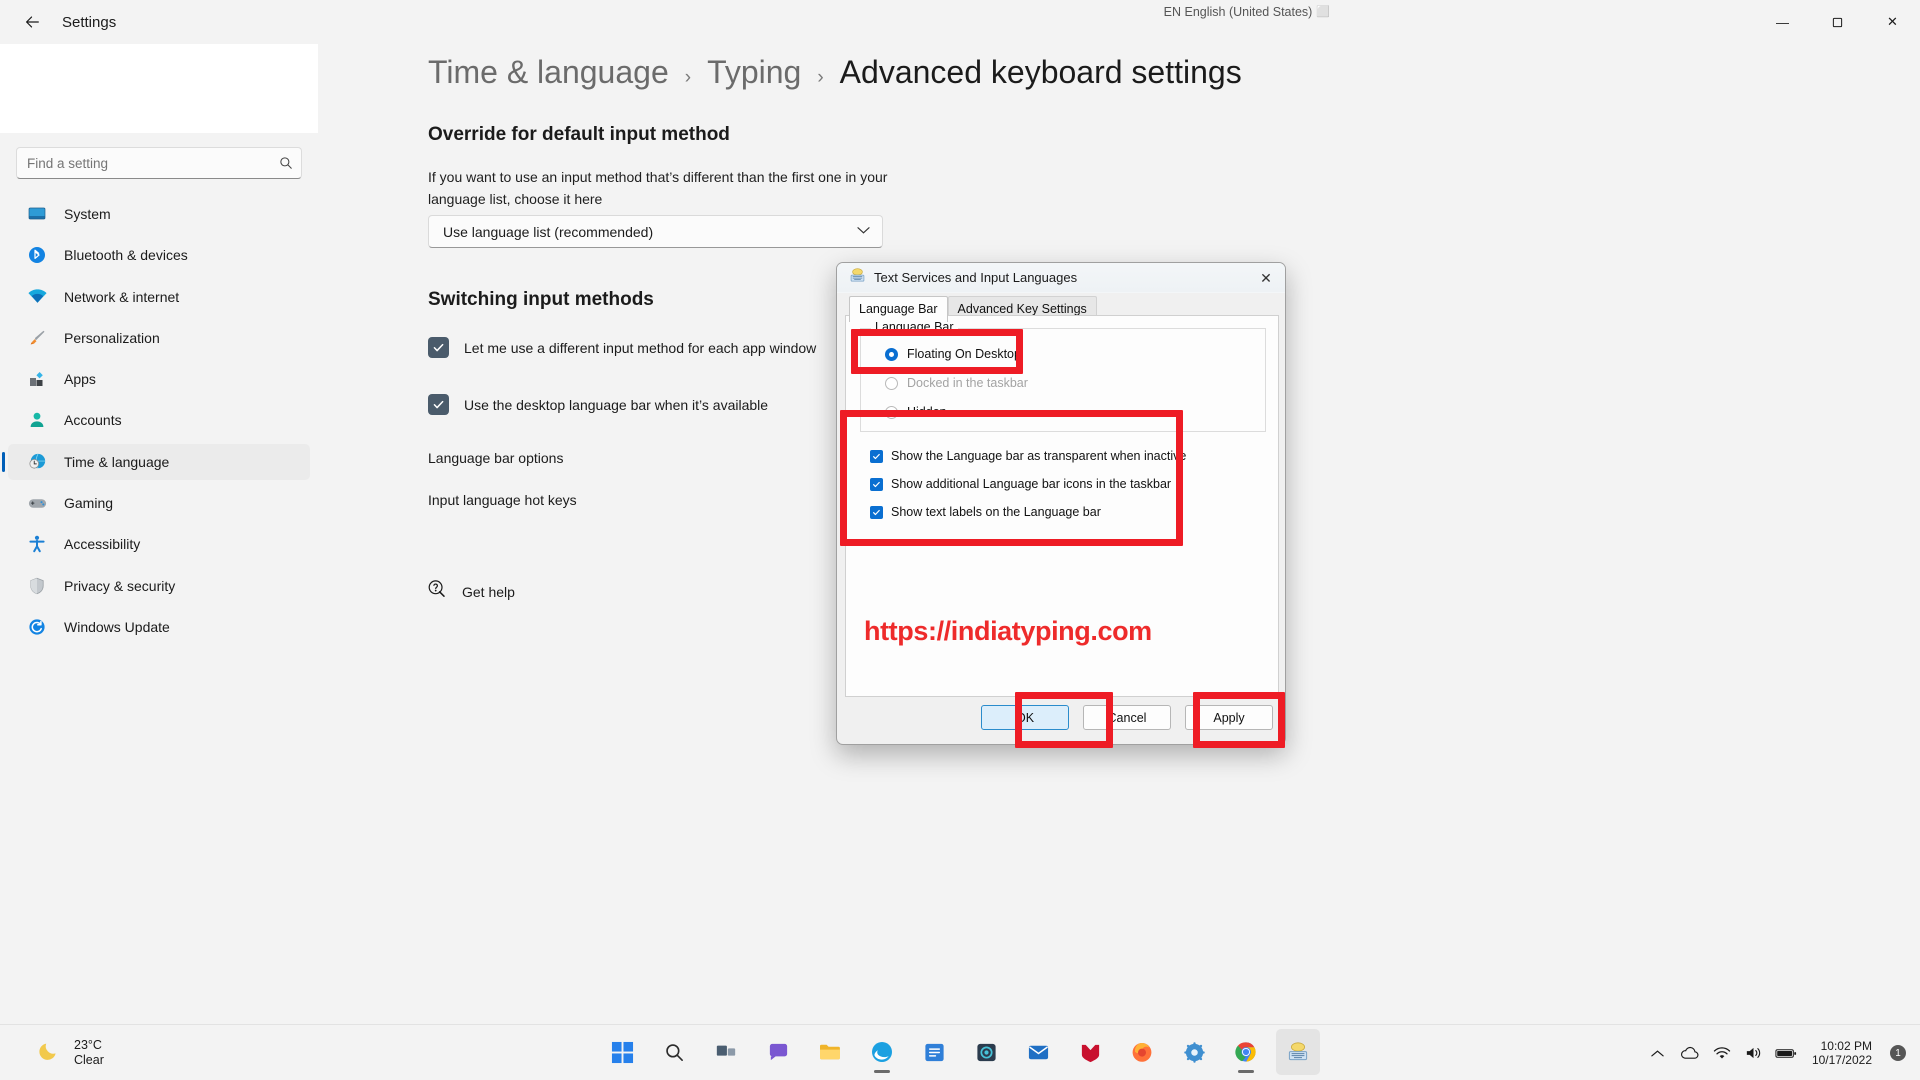 Image resolution: width=1920 pixels, height=1080 pixels. Describe the element at coordinates (71, 1052) in the screenshot. I see `weather-widget: 23°C Clear` at that location.